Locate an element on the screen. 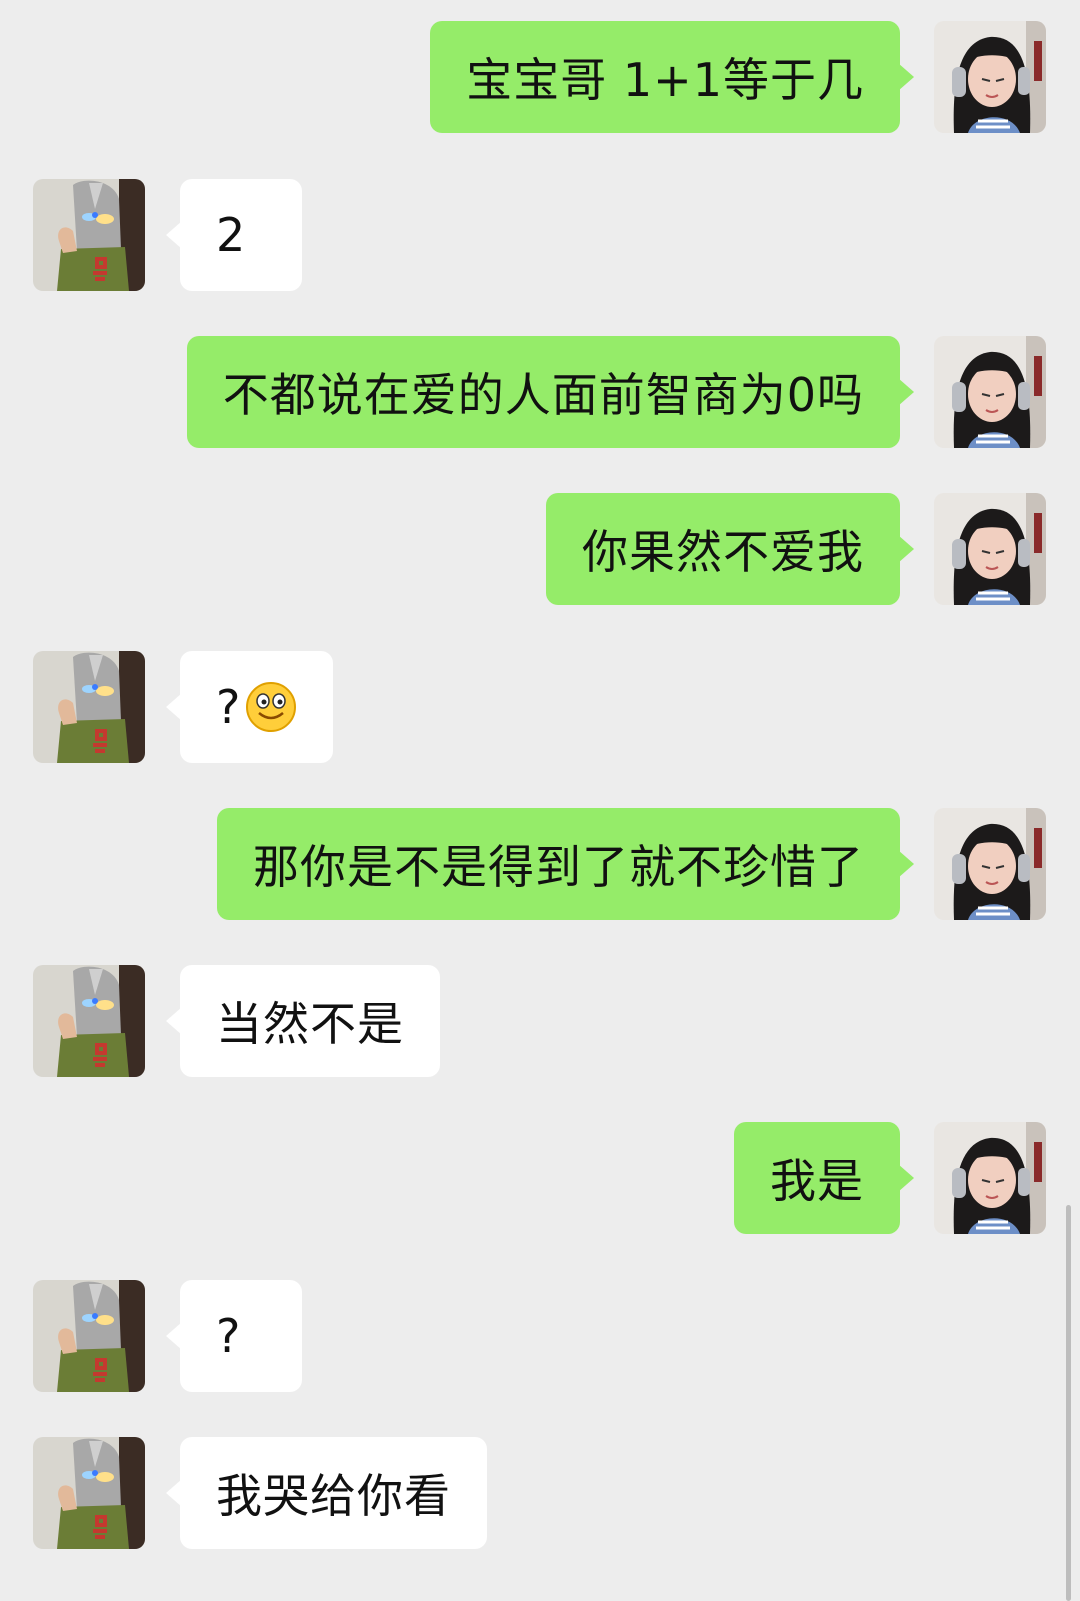  message-text: 那你是不是得到了就不珍惜了 is located at coordinates (558, 867).